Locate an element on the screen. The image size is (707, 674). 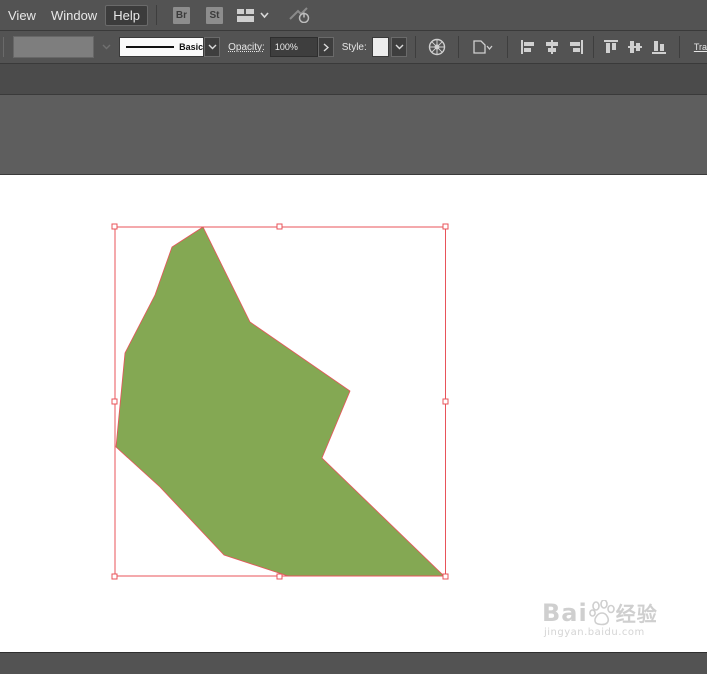
align-vertical-center-icon is located at coordinates (635, 47).